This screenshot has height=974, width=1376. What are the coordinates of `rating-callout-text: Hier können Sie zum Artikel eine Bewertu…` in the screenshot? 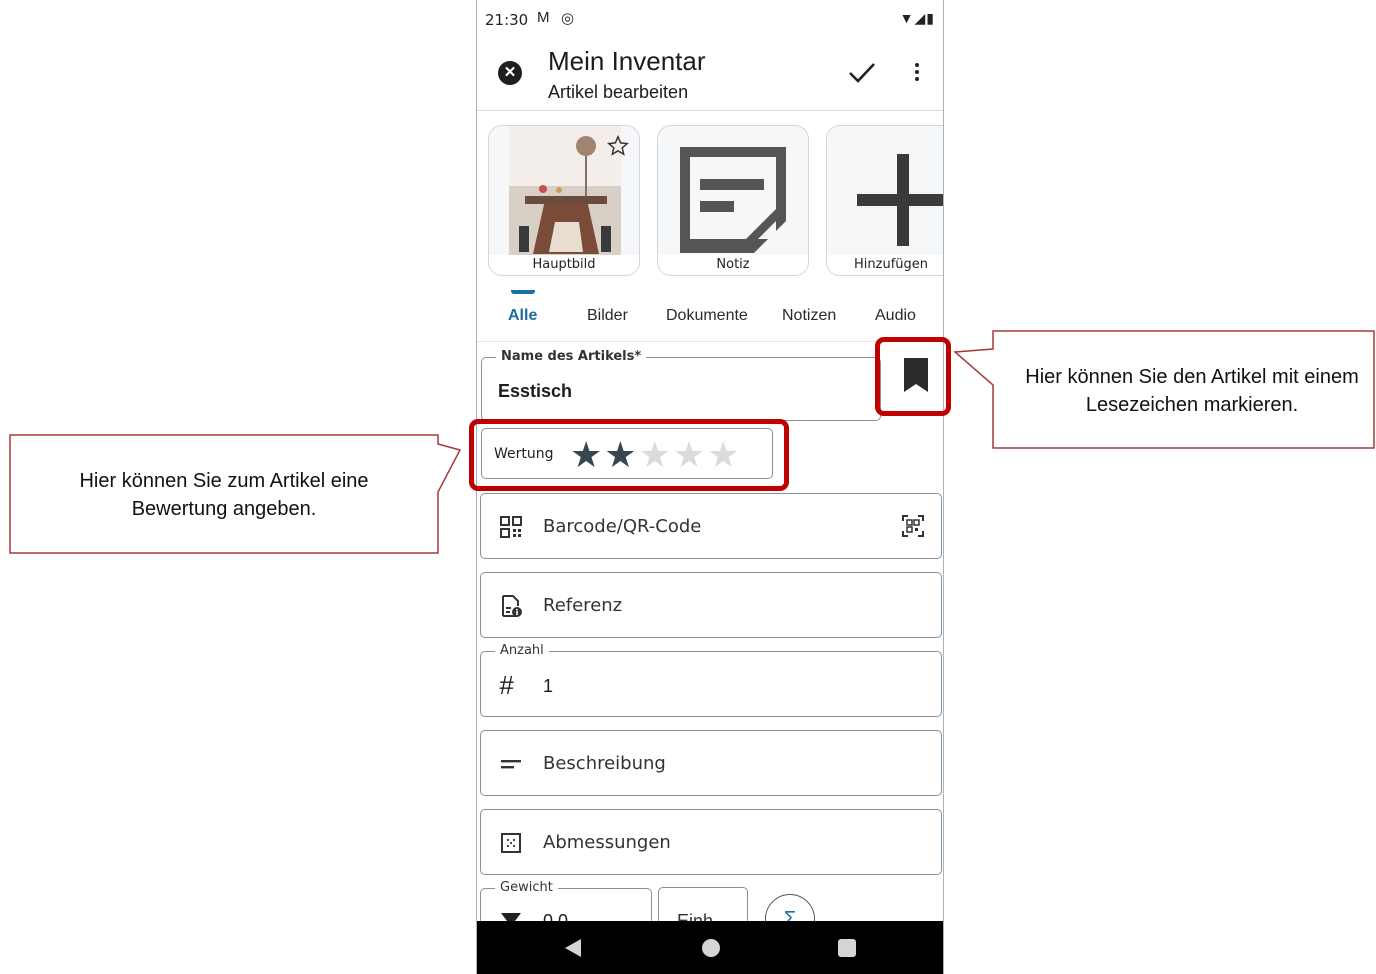 It's located at (224, 495).